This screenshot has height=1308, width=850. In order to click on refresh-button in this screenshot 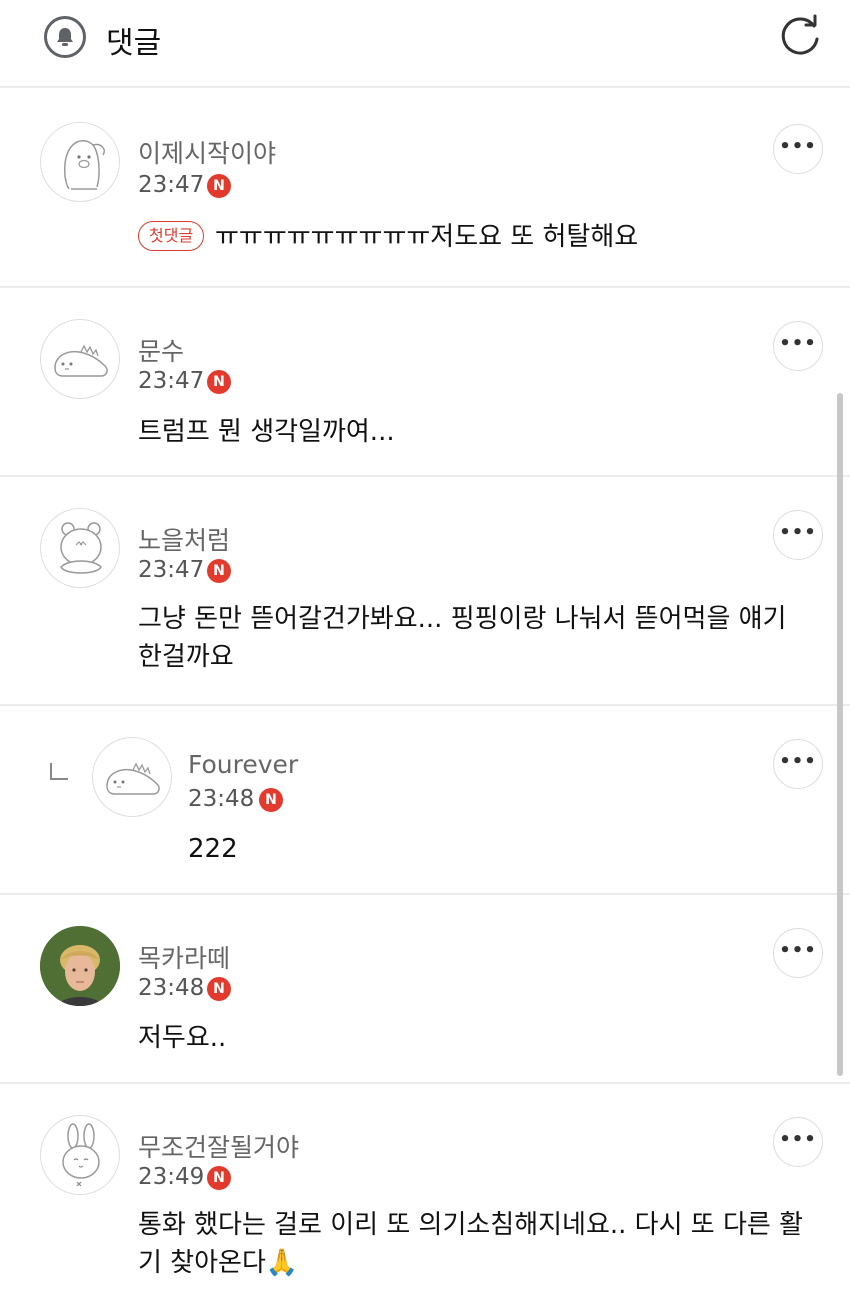, I will do `click(800, 36)`.